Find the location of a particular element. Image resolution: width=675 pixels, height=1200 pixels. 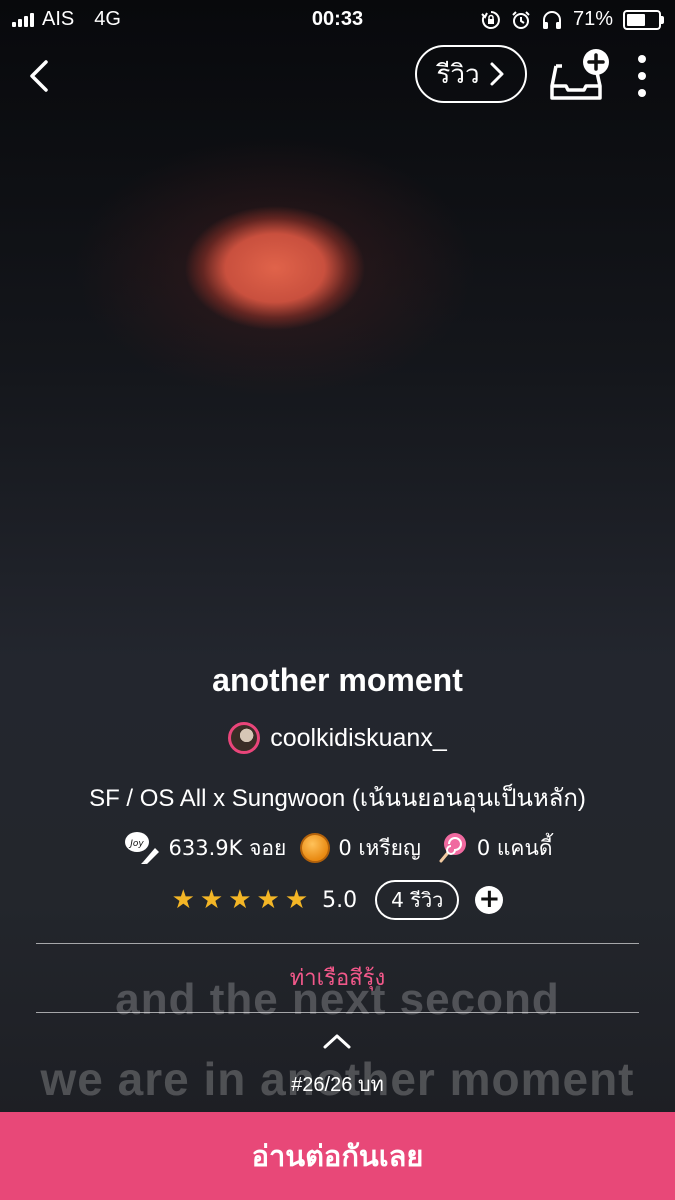

star-rating: ★ ★ ★ ★ ★ is located at coordinates (240, 900).